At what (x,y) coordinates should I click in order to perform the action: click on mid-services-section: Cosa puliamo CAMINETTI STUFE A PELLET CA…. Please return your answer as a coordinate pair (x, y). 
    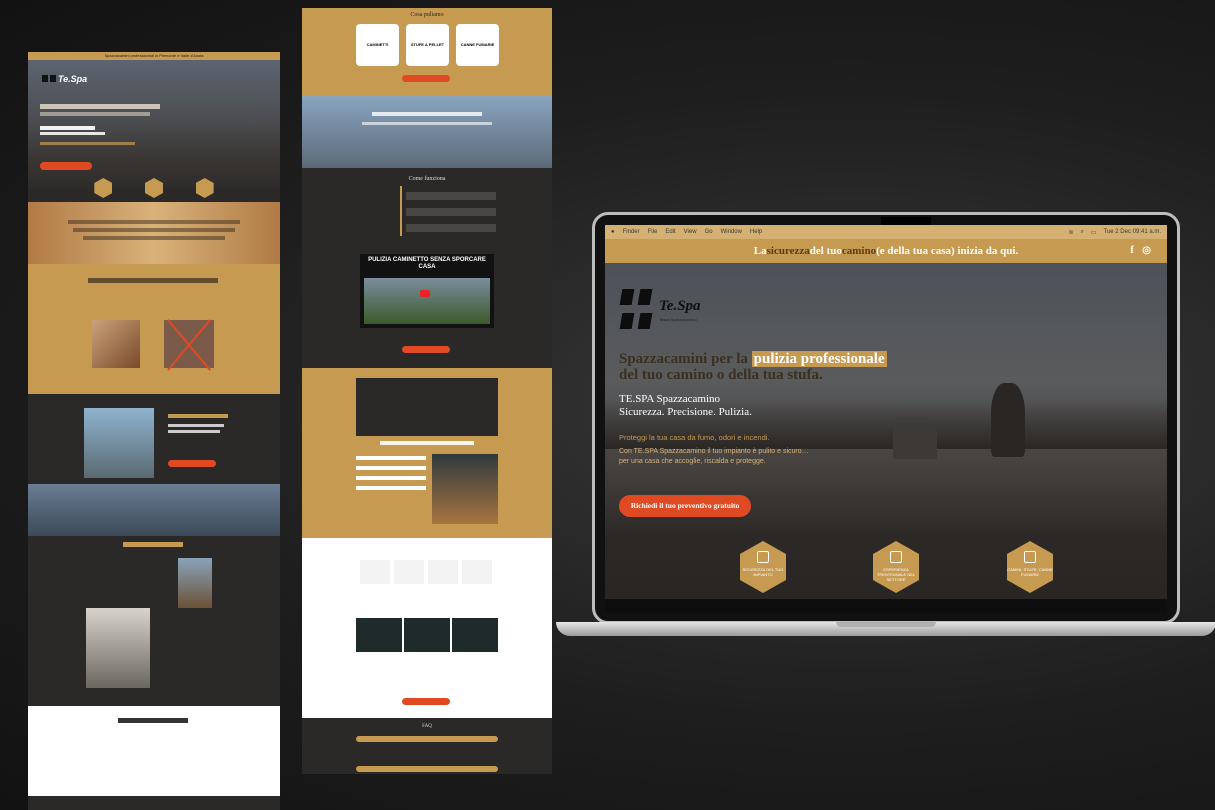
    Looking at the image, I should click on (427, 52).